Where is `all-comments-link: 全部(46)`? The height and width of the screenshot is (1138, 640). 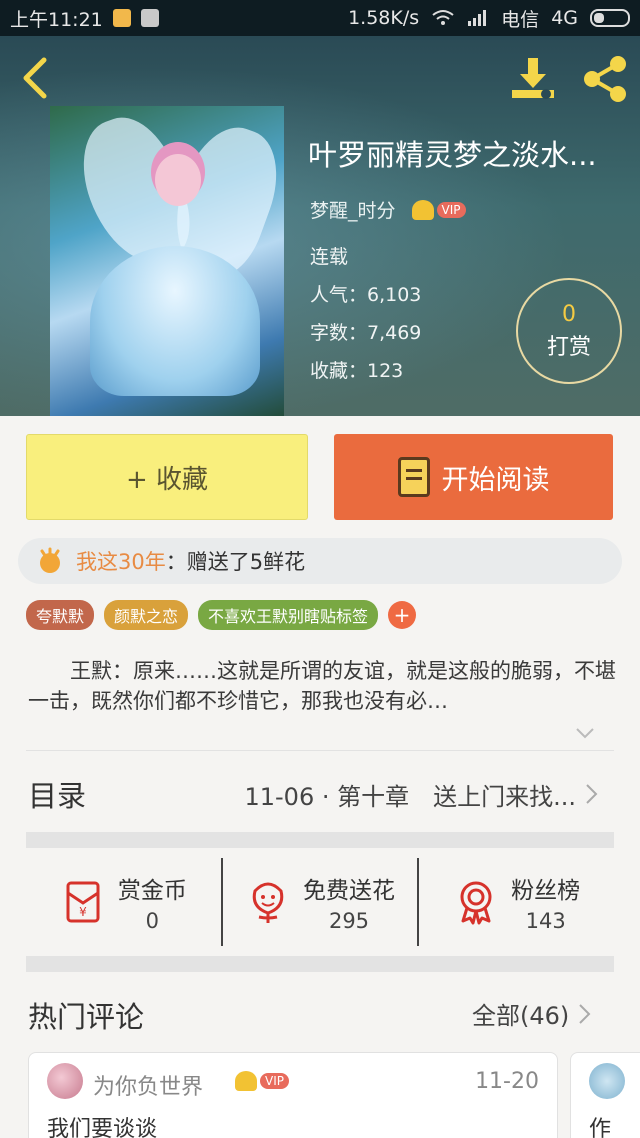 all-comments-link: 全部(46) is located at coordinates (532, 1013).